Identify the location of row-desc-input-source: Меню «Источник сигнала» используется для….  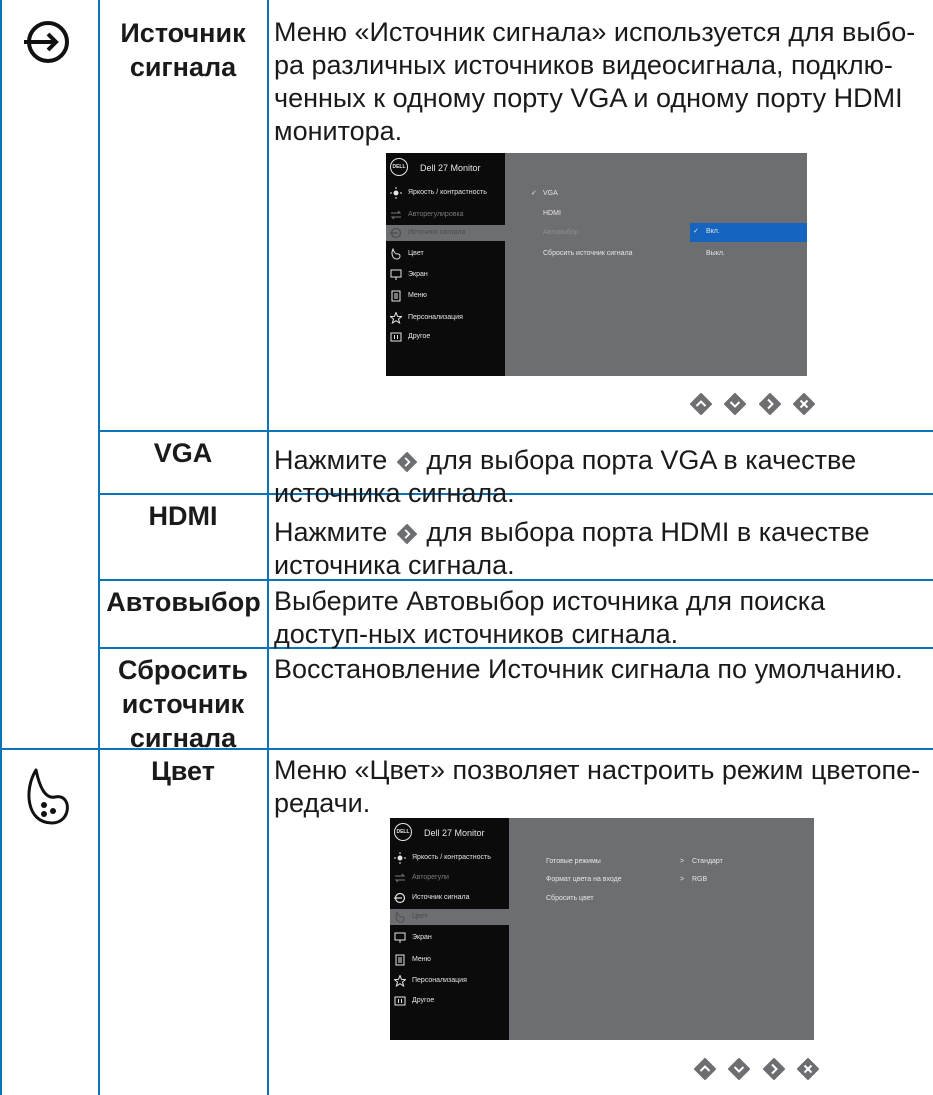
(595, 81).